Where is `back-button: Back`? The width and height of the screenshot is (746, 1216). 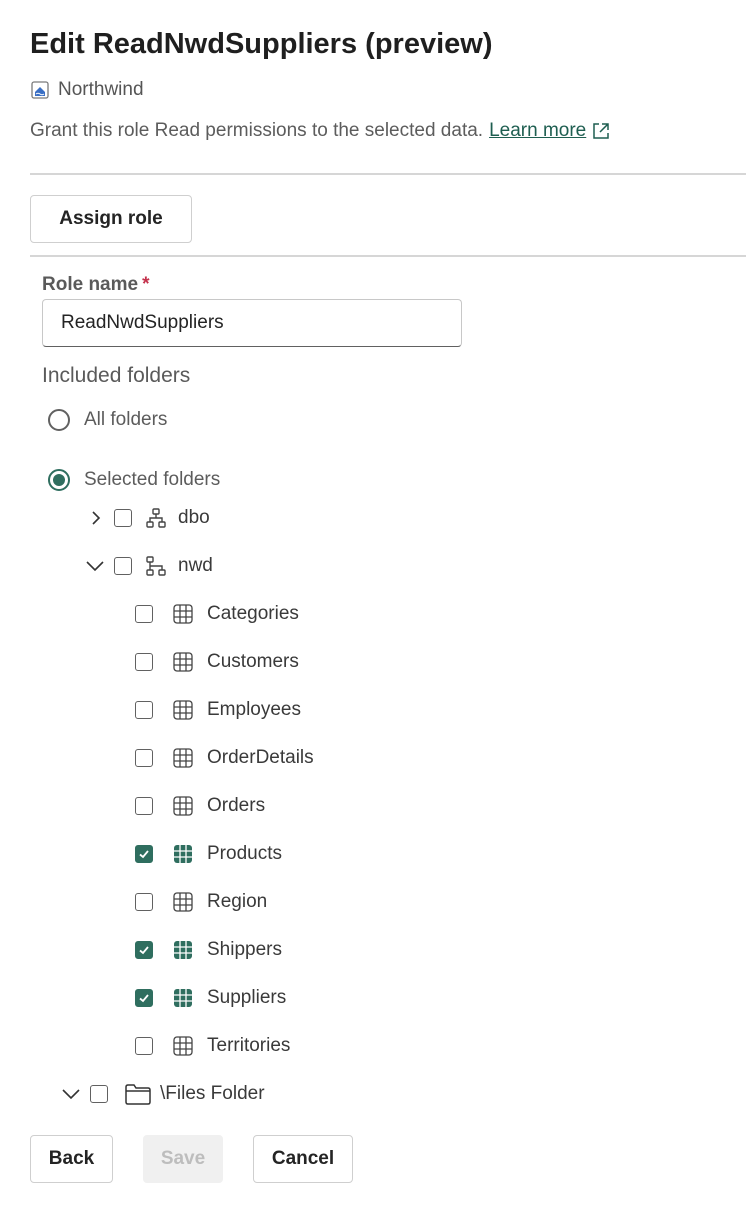
back-button: Back is located at coordinates (71, 1159).